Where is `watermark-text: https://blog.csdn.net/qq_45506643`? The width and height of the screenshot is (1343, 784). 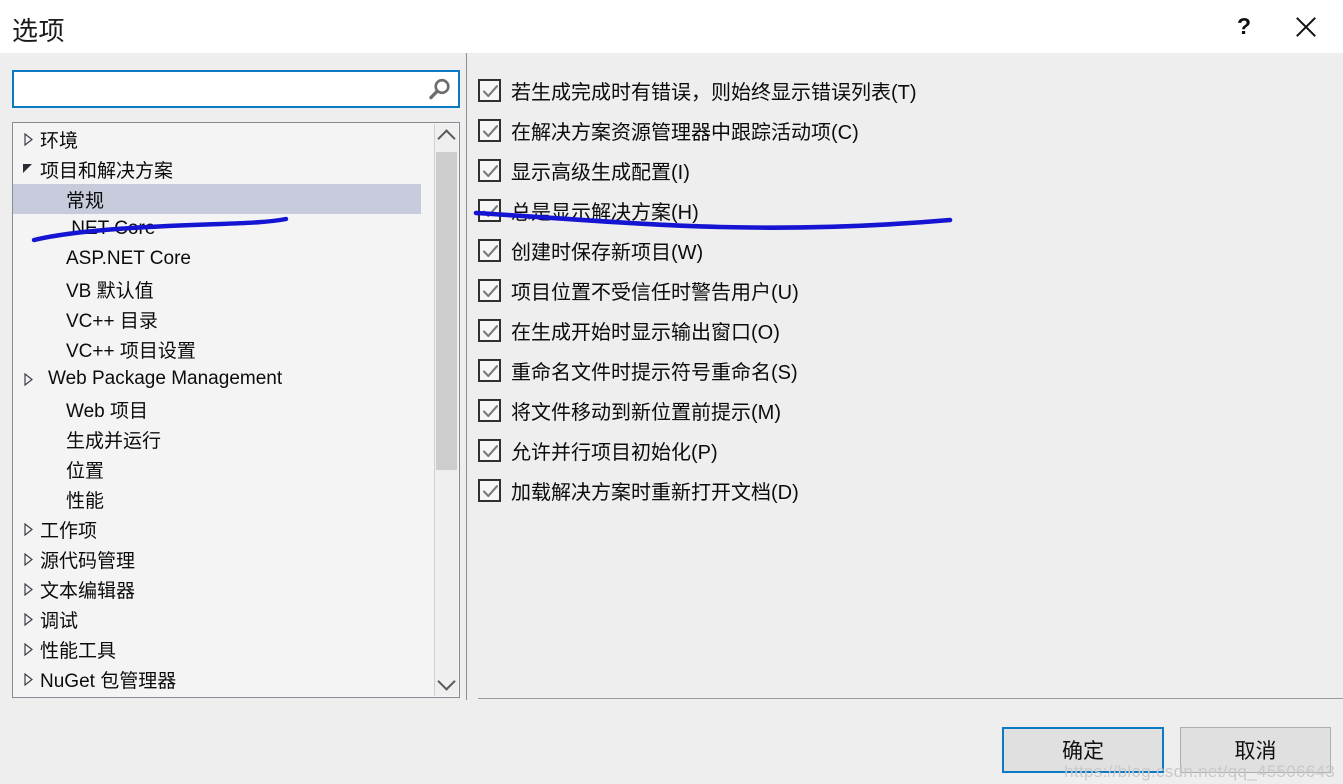
watermark-text: https://blog.csdn.net/qq_45506643 is located at coordinates (1199, 771).